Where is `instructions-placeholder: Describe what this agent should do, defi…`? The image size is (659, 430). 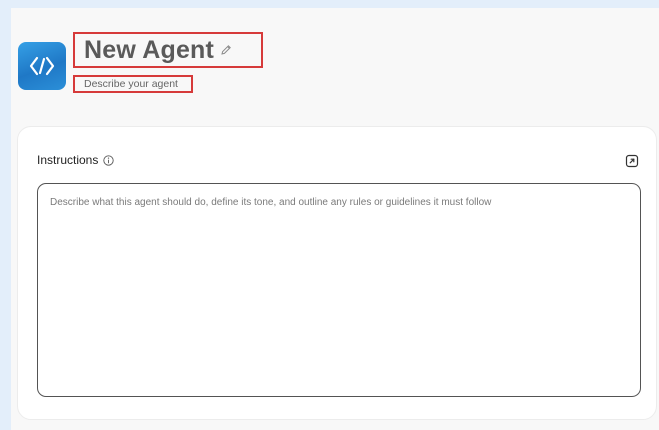 instructions-placeholder: Describe what this agent should do, defi… is located at coordinates (271, 202).